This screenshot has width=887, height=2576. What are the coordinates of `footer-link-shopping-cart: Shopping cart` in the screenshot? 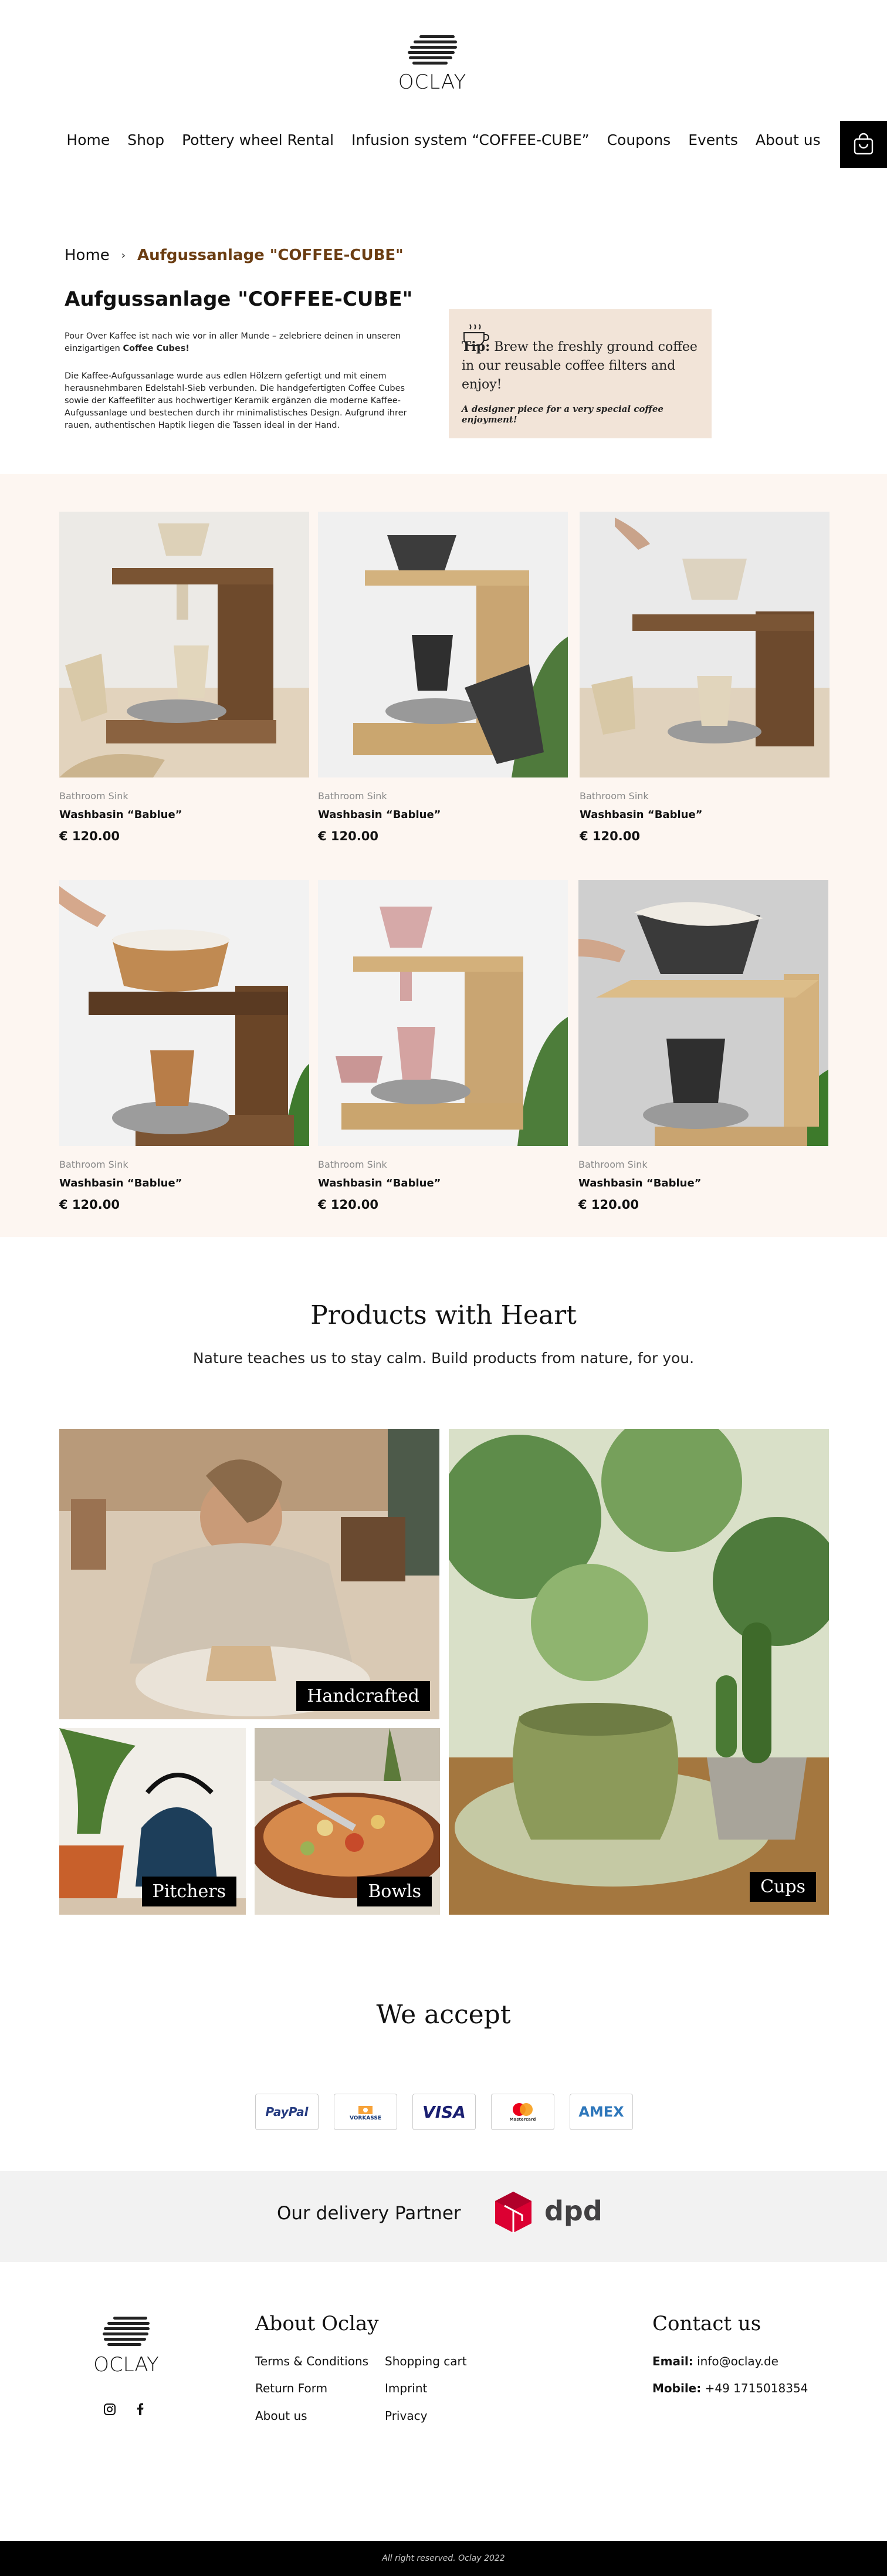 It's located at (426, 2361).